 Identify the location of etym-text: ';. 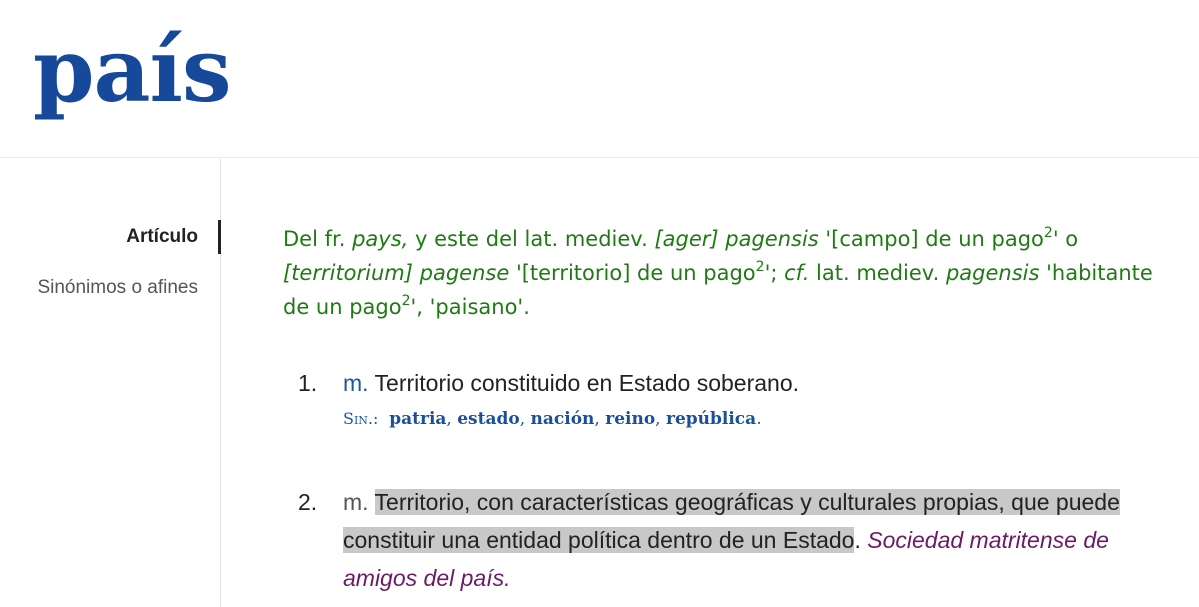
(774, 273).